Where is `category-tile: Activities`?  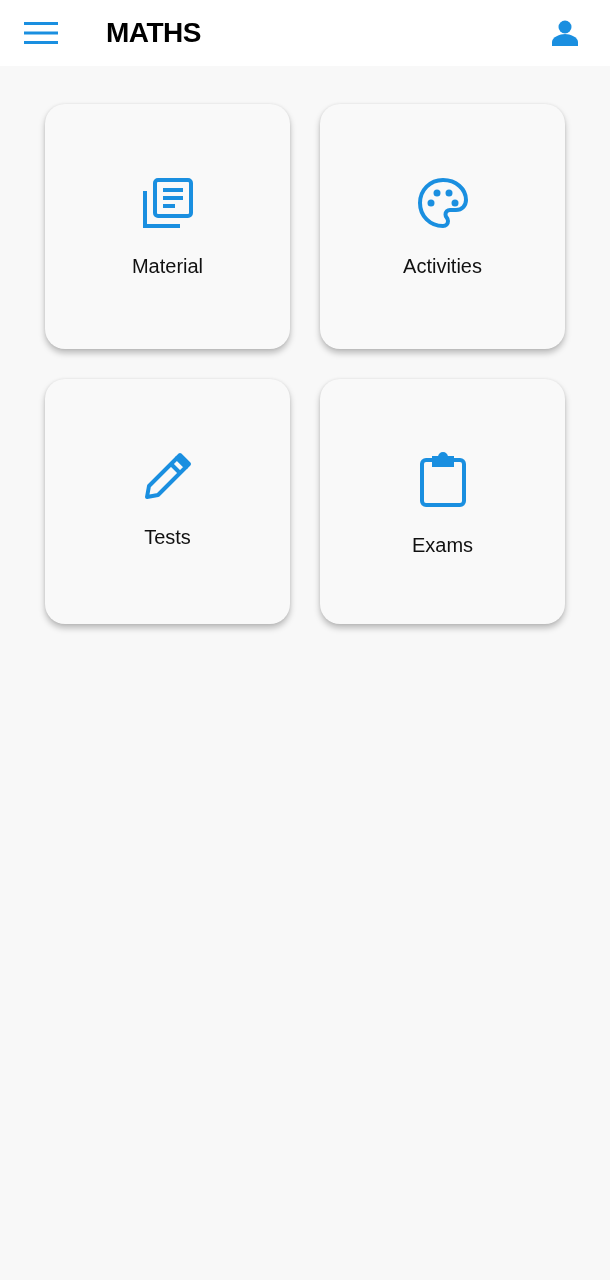
category-tile: Activities is located at coordinates (442, 226).